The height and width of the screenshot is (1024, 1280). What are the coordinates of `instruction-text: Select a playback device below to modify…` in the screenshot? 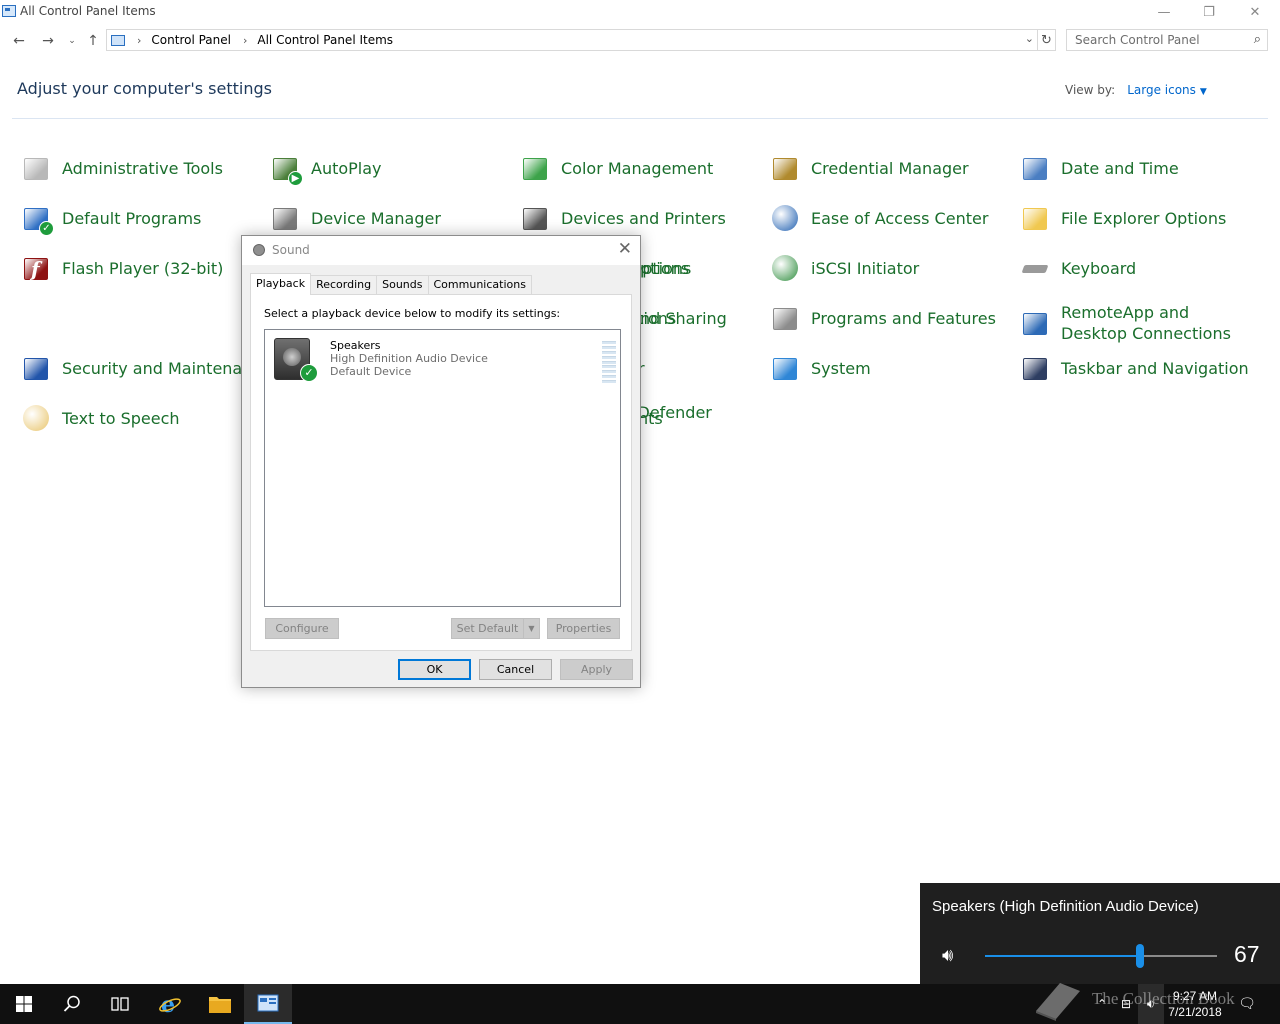 It's located at (412, 313).